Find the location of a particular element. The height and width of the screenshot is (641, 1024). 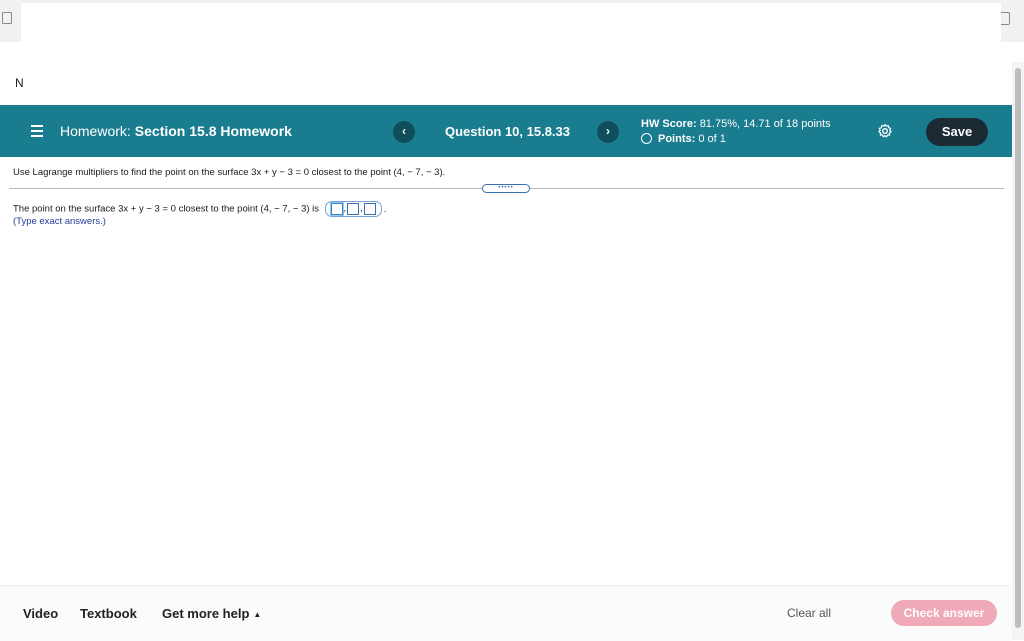

points-label: Points: is located at coordinates (677, 139).